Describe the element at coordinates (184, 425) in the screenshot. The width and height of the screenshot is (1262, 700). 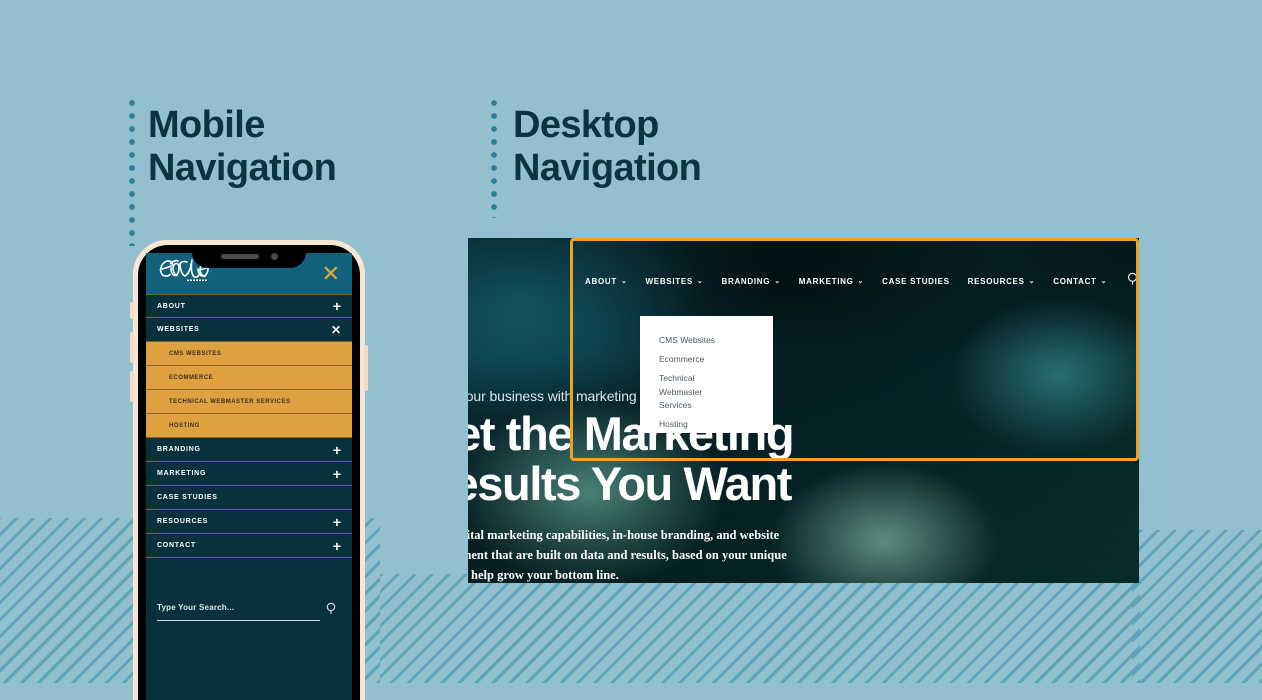
I see `mobile-submenu-label: HOSTING` at that location.